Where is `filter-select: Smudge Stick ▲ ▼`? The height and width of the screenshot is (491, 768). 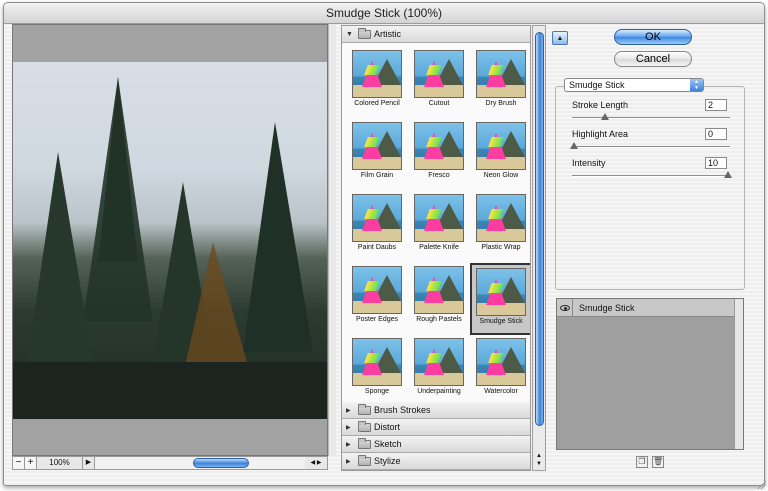 filter-select: Smudge Stick ▲ ▼ is located at coordinates (634, 85).